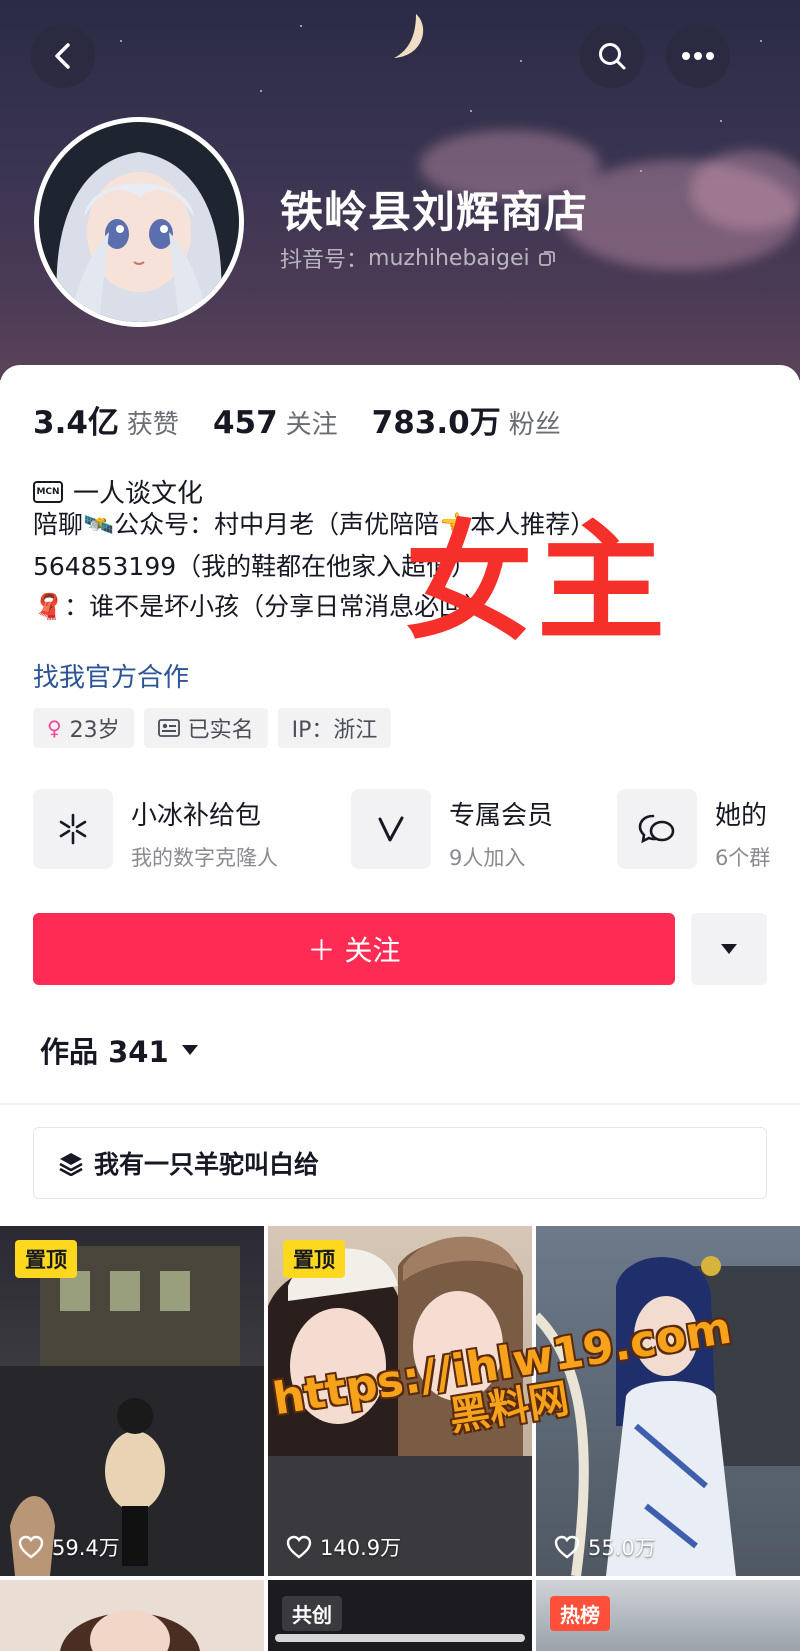 Image resolution: width=800 pixels, height=1651 pixels. I want to click on service-title: 她的, so click(741, 816).